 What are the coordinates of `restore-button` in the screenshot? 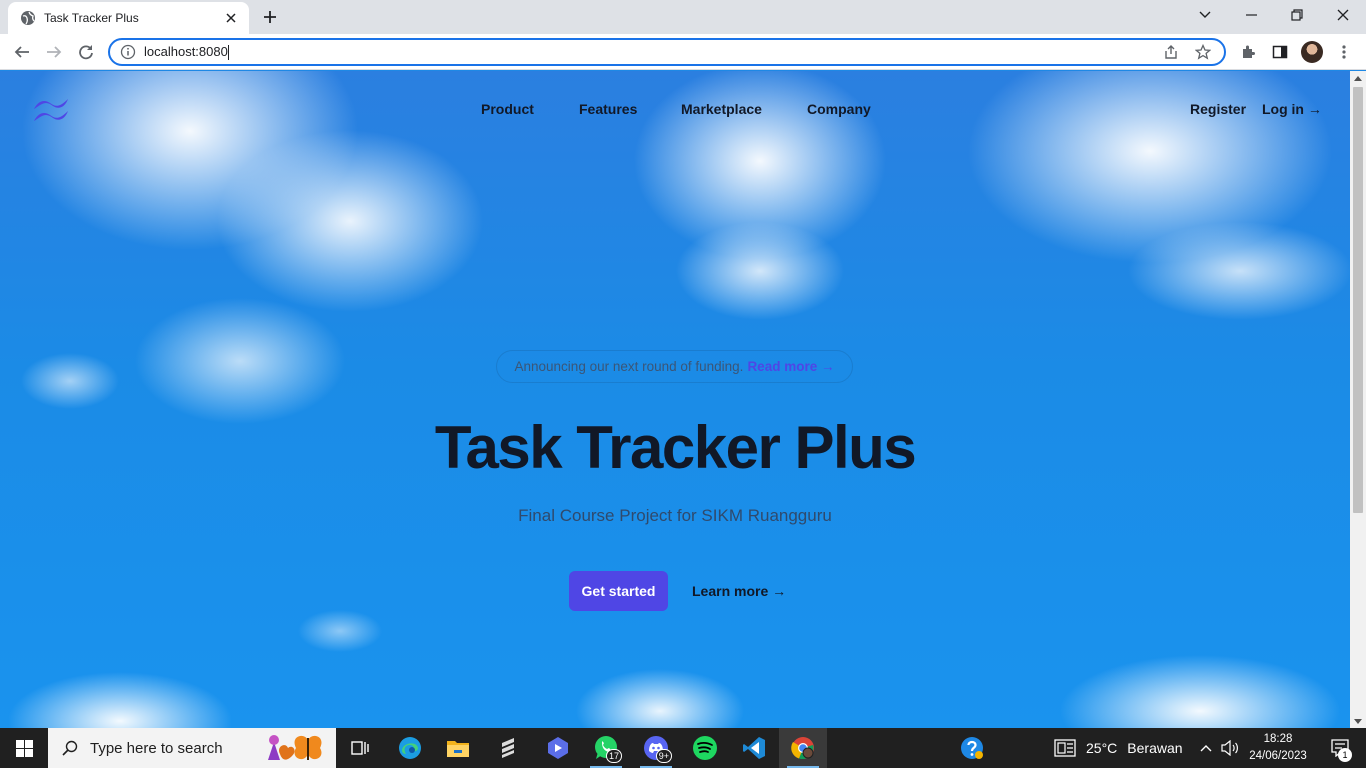 It's located at (1297, 15).